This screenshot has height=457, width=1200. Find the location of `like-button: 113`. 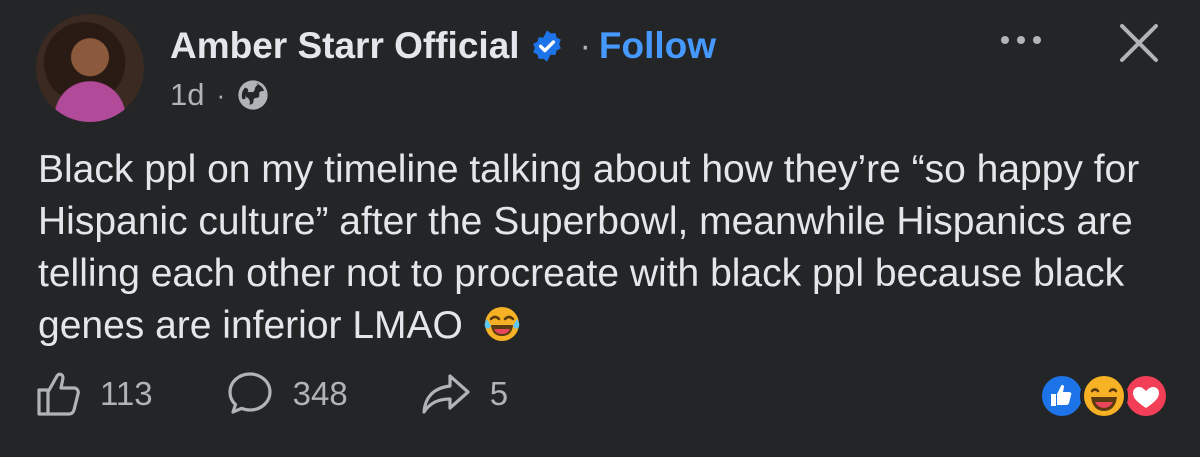

like-button: 113 is located at coordinates (93, 394).